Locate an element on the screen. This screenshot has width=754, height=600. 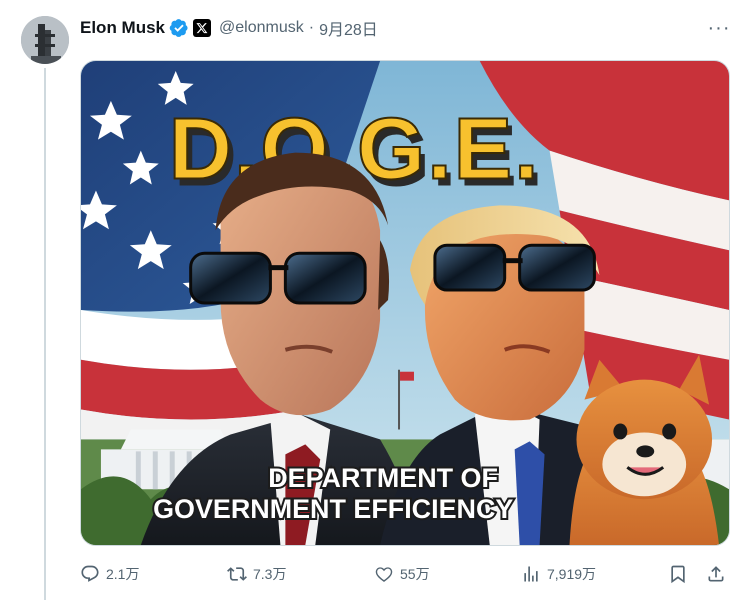
verified-badge-icon is located at coordinates (179, 28).